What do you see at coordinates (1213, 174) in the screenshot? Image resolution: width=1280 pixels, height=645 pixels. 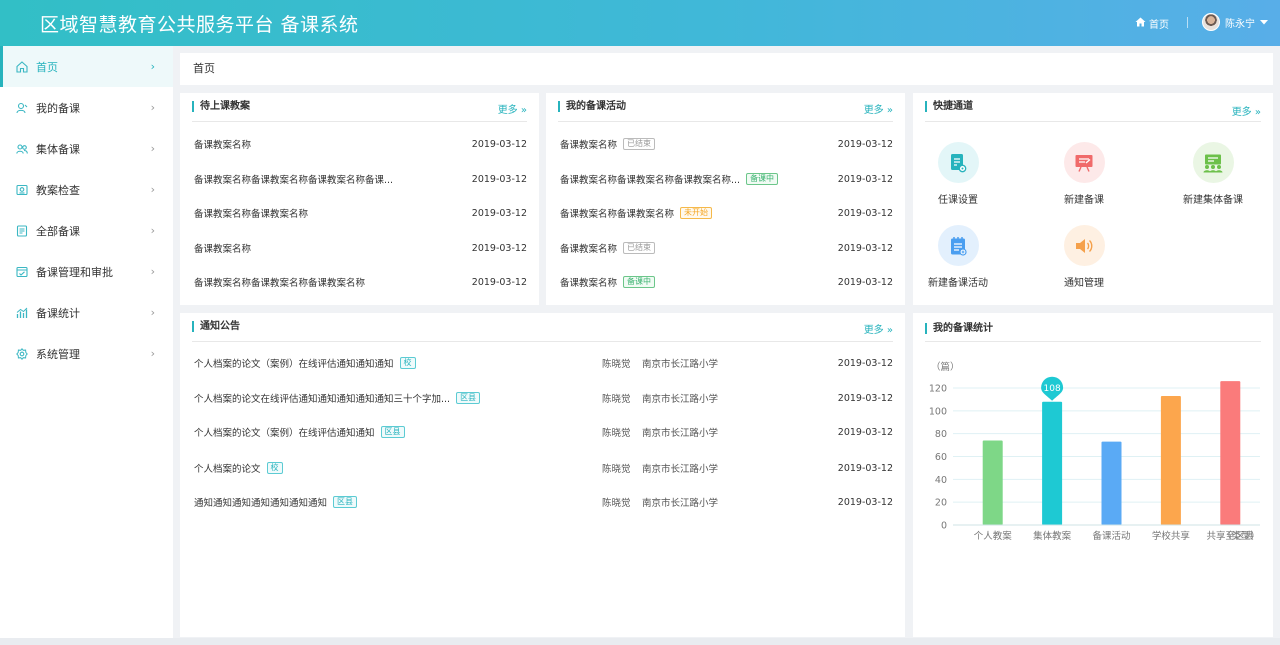 I see `shortcut-new-group-lesson: 新建集体备课` at bounding box center [1213, 174].